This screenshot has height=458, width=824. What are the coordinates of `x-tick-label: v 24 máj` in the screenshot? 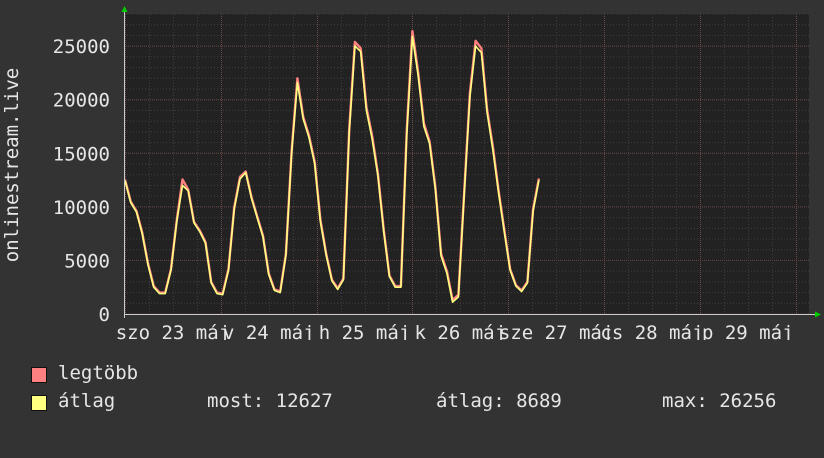 It's located at (269, 331).